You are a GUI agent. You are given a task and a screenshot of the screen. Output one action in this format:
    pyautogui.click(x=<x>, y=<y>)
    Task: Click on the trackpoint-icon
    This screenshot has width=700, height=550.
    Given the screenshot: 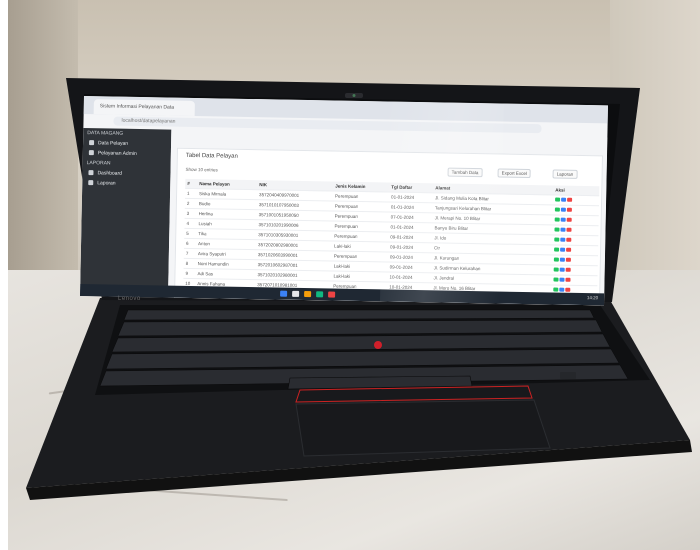 What is the action you would take?
    pyautogui.click(x=378, y=345)
    